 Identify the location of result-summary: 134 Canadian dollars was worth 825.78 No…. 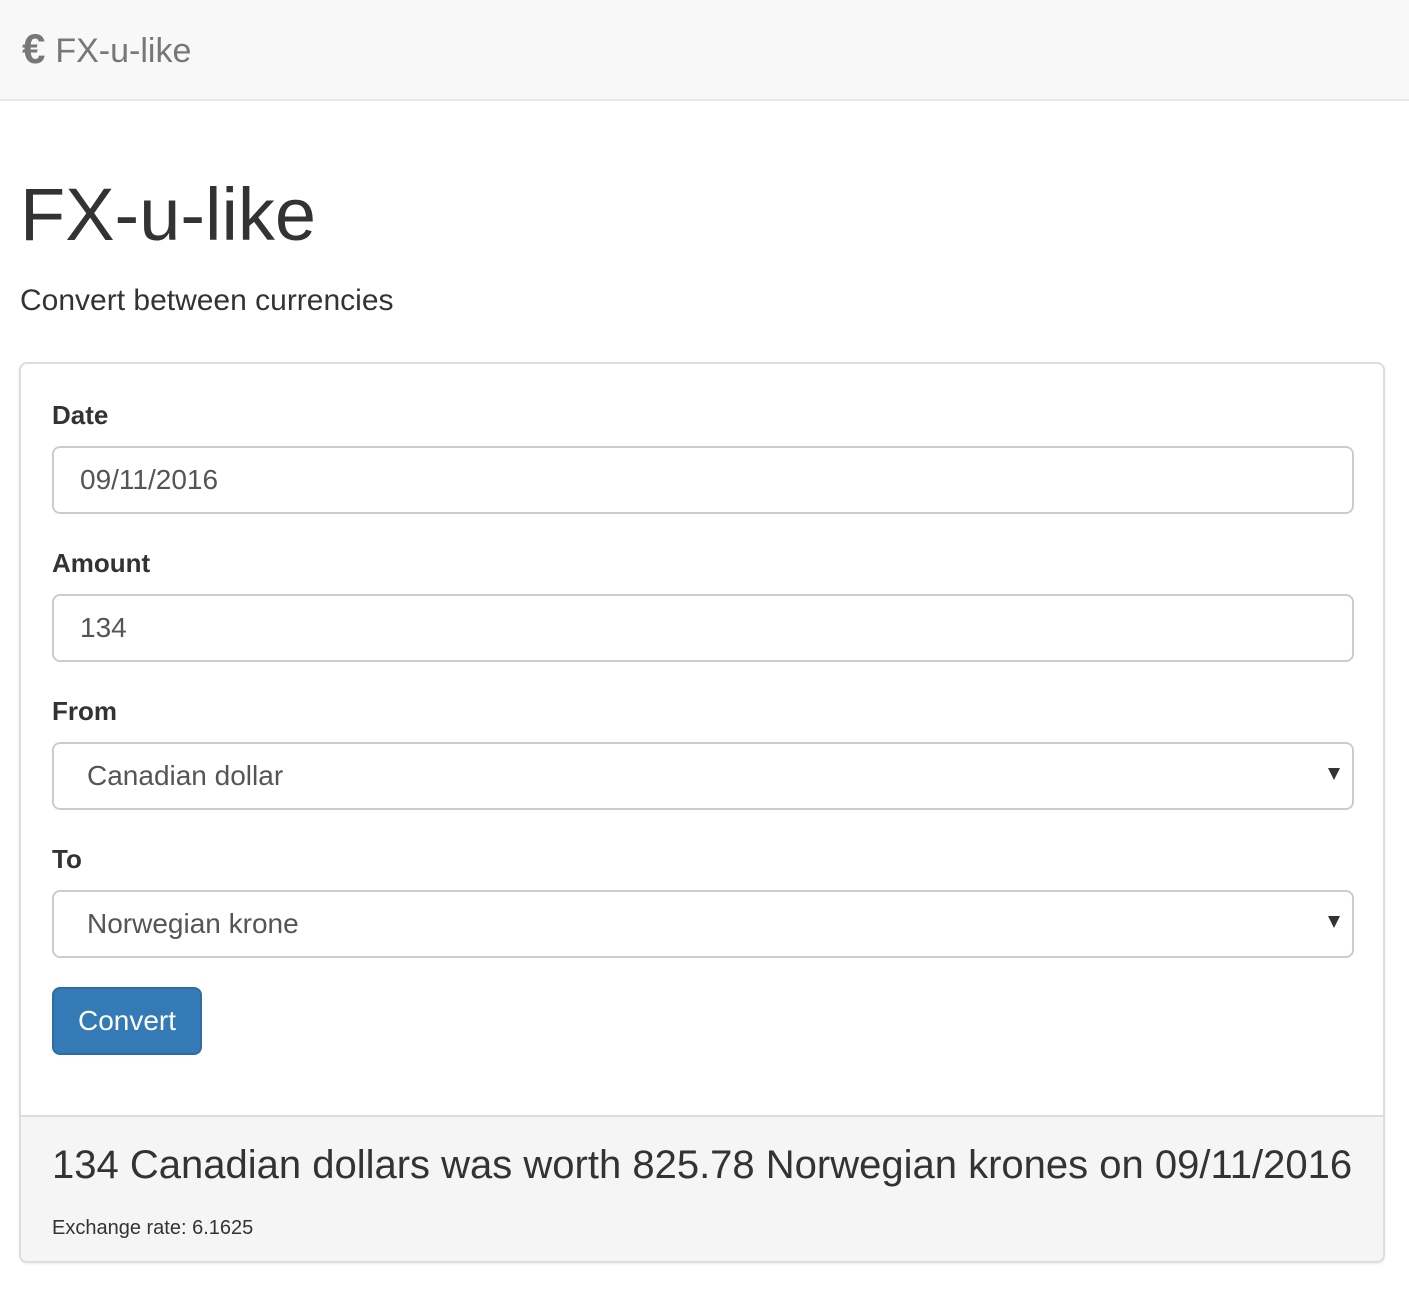
(702, 1165).